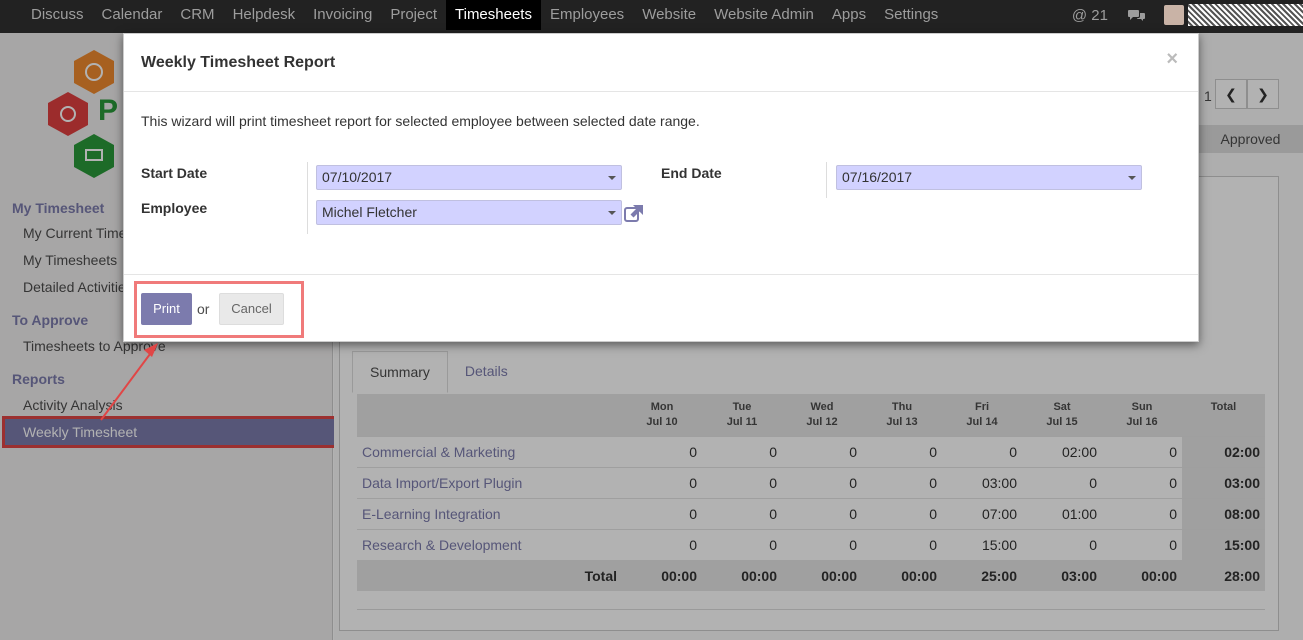 This screenshot has height=640, width=1303. Describe the element at coordinates (197, 15) in the screenshot. I see `menu-item-crm: CRM` at that location.